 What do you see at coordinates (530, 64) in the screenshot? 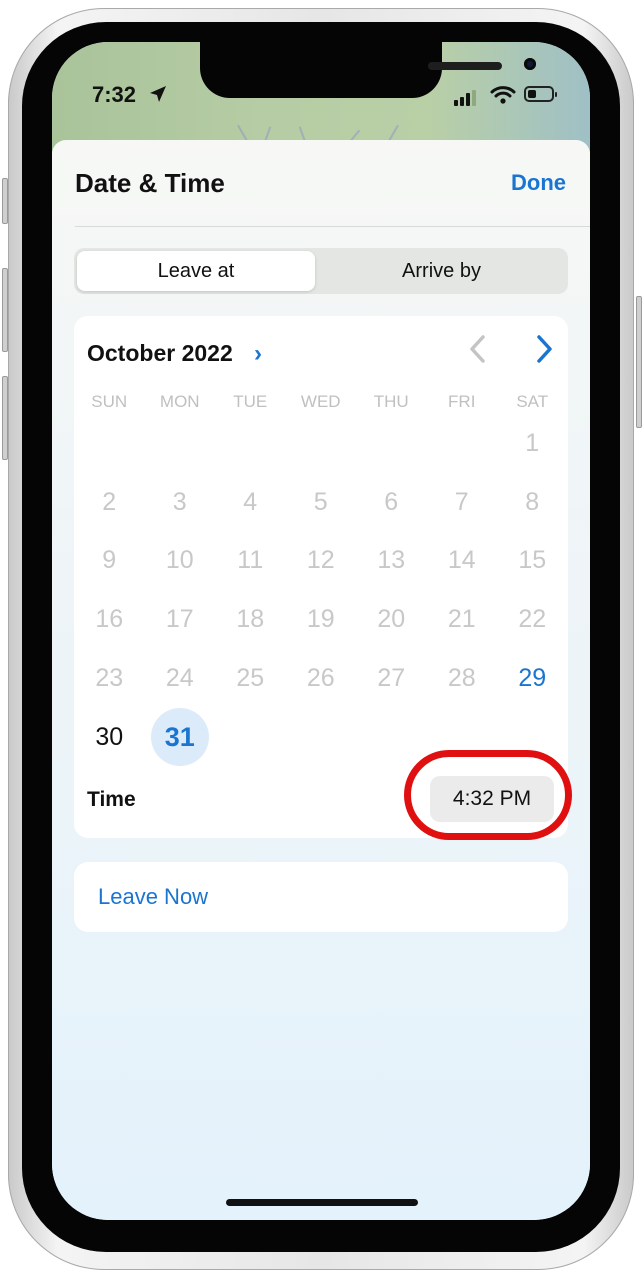
I see `front-camera` at bounding box center [530, 64].